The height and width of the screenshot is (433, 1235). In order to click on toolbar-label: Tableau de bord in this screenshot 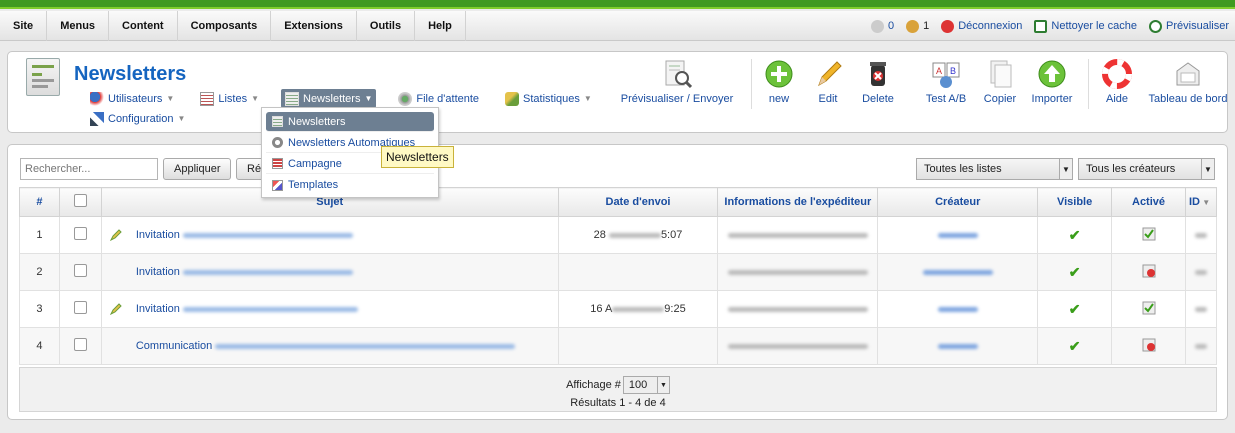, I will do `click(1188, 99)`.